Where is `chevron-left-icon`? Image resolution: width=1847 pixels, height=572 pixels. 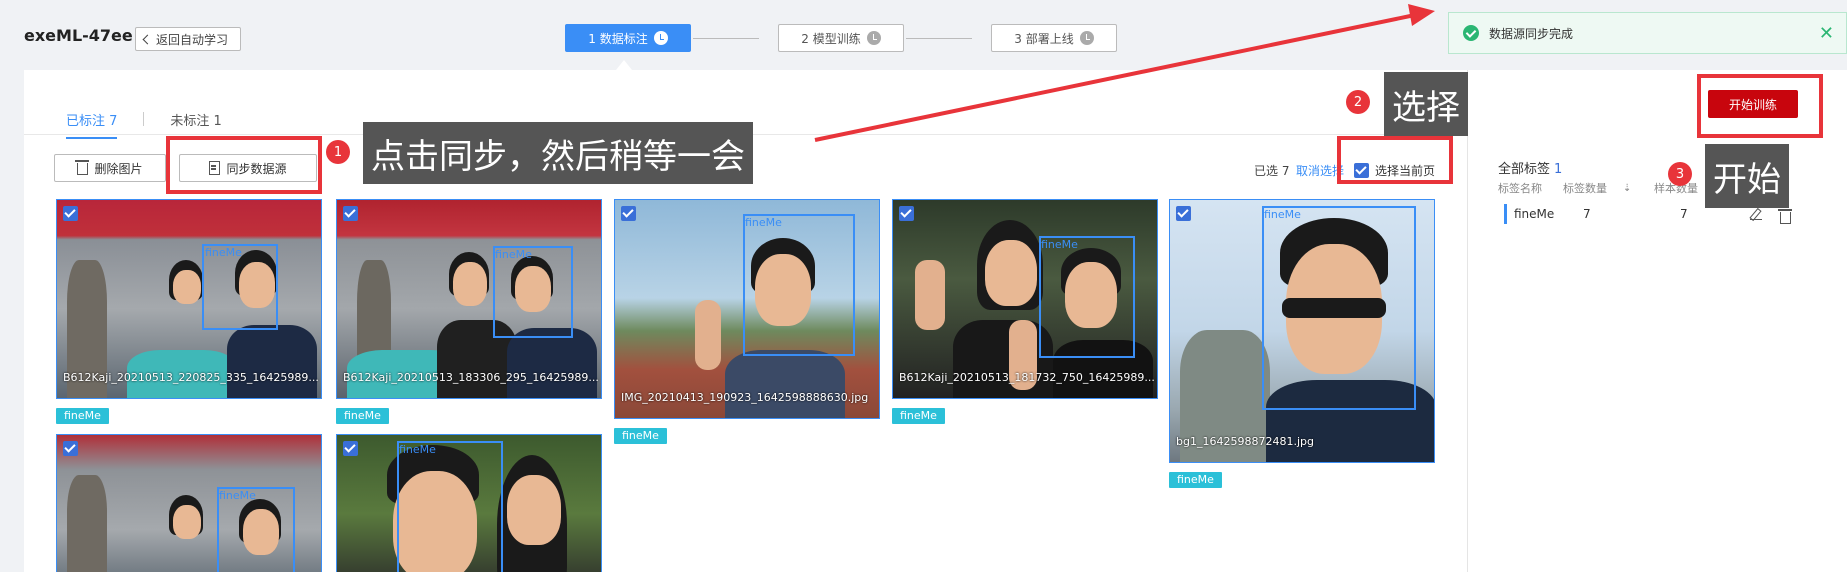
chevron-left-icon is located at coordinates (147, 39).